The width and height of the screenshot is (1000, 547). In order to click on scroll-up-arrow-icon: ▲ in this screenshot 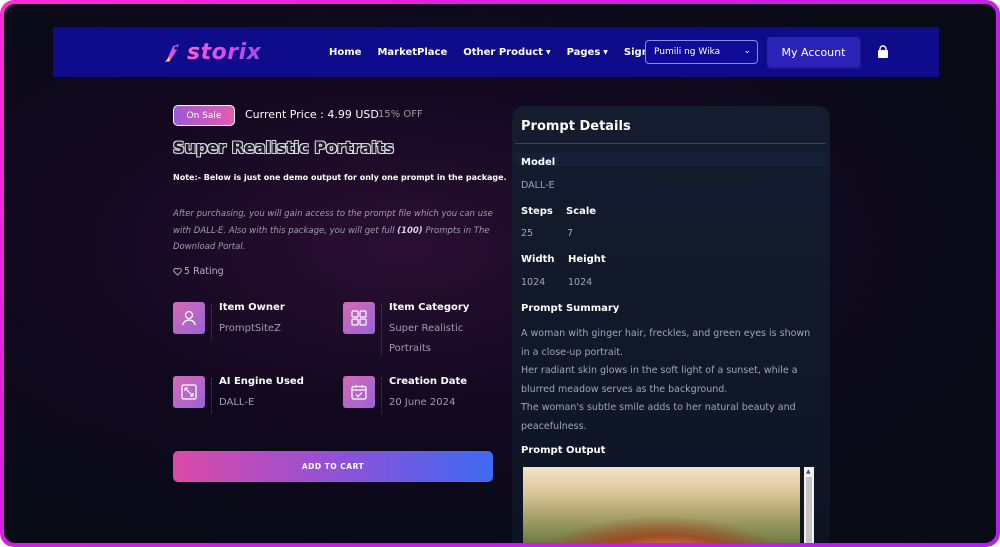, I will do `click(808, 471)`.